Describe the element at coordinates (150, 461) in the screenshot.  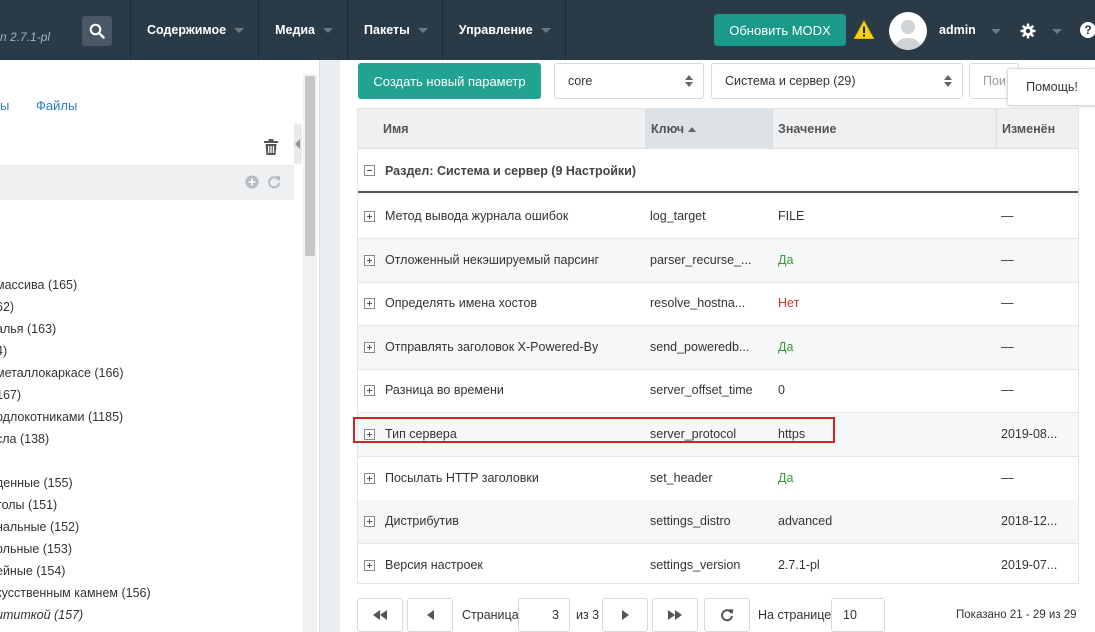
I see `tree-item` at that location.